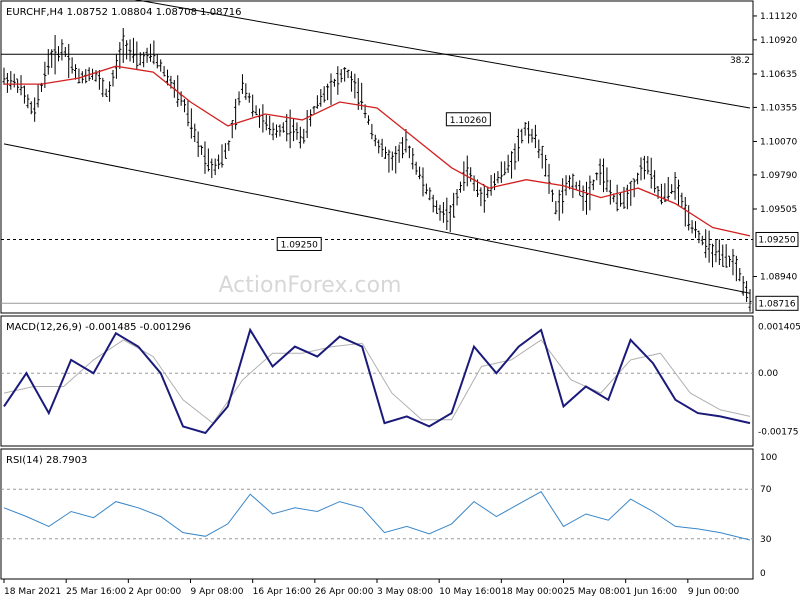 The image size is (800, 600). What do you see at coordinates (778, 75) in the screenshot?
I see `price-tick-label: 1.10635` at bounding box center [778, 75].